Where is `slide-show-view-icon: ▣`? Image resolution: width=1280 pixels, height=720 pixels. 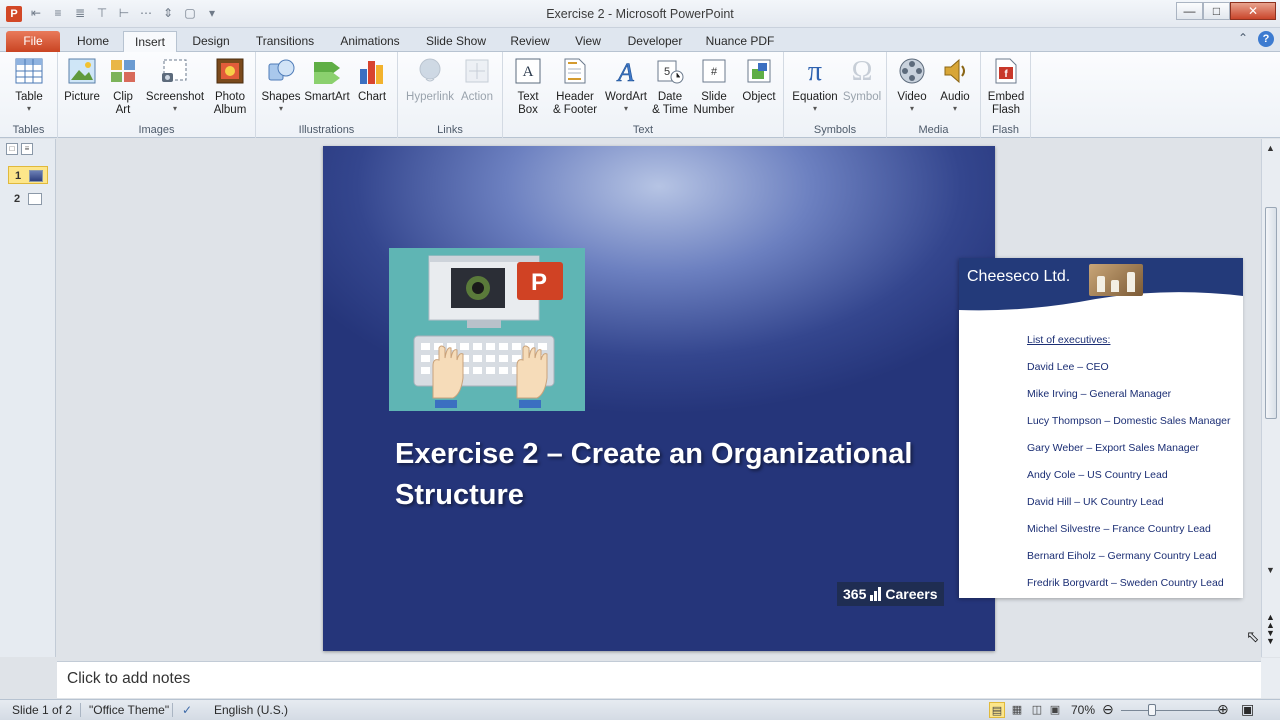 slide-show-view-icon: ▣ is located at coordinates (1055, 710).